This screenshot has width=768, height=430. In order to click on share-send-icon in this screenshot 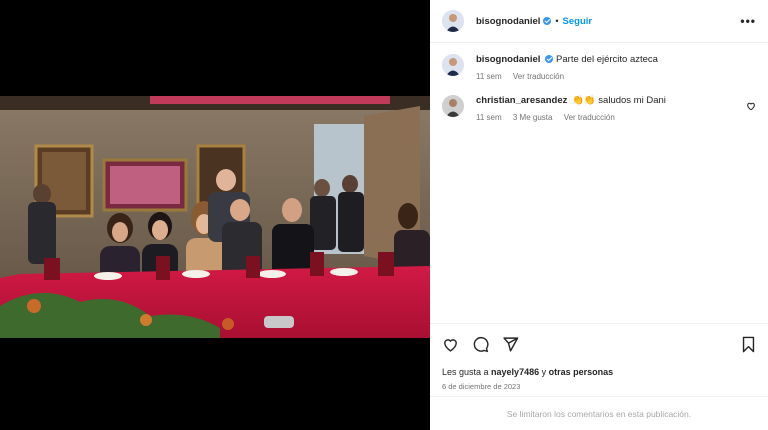, I will do `click(510, 344)`.